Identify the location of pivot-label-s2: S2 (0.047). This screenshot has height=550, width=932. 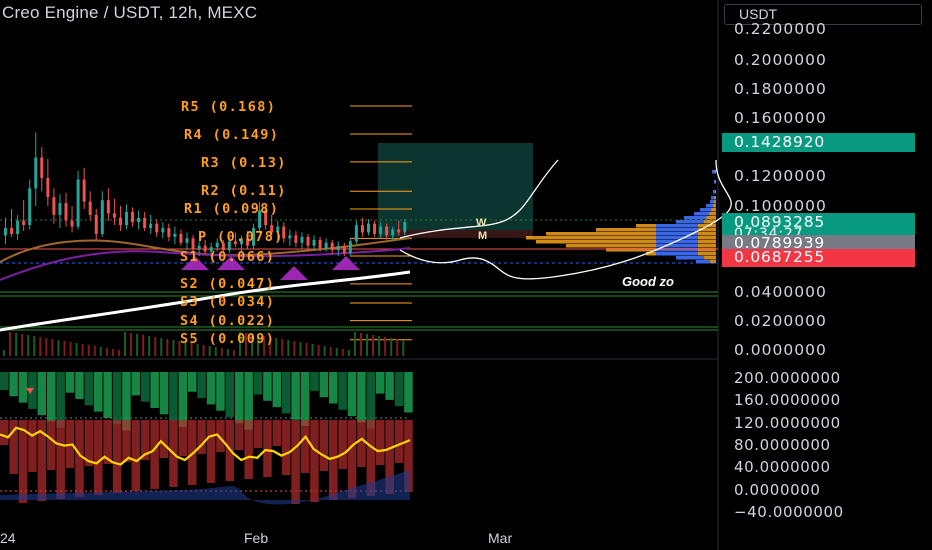
(228, 284).